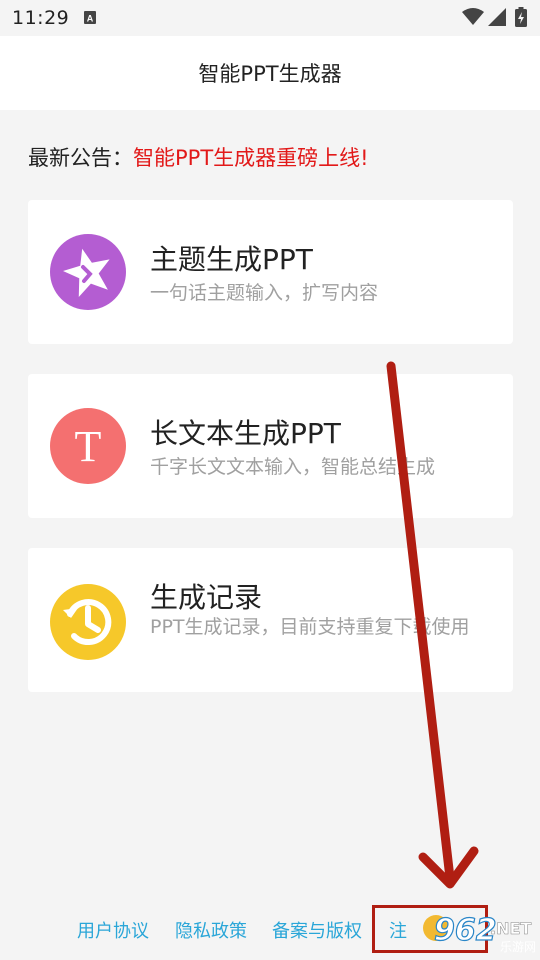 This screenshot has width=540, height=960. Describe the element at coordinates (497, 17) in the screenshot. I see `cell-signal-icon` at that location.